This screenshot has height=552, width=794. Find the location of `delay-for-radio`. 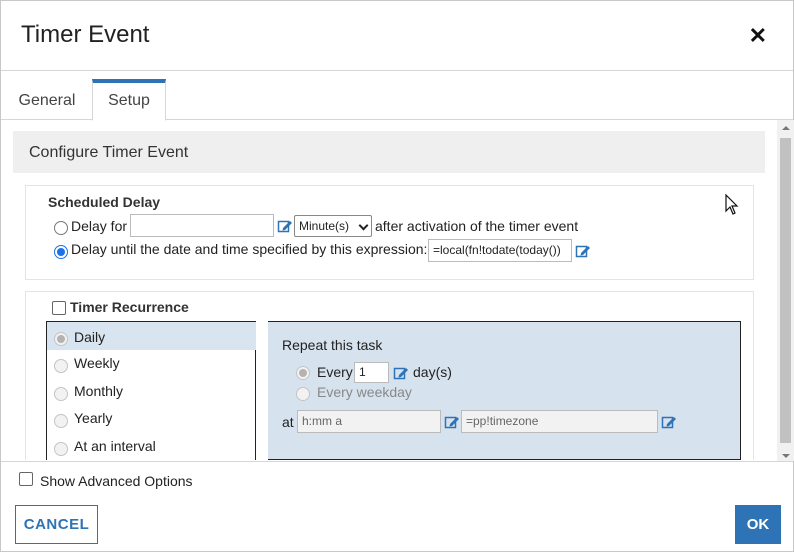

delay-for-radio is located at coordinates (61, 228).